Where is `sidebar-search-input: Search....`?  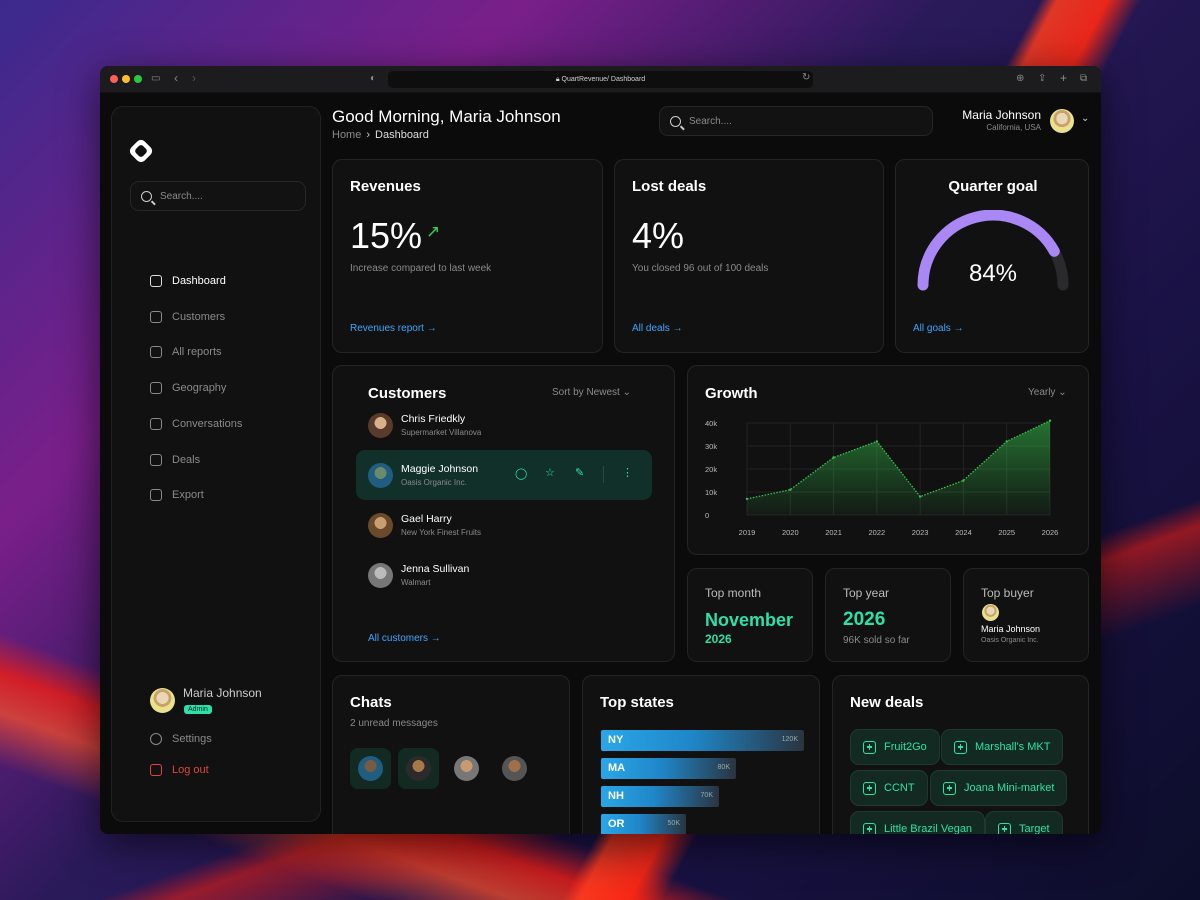
sidebar-search-input: Search.... is located at coordinates (218, 196).